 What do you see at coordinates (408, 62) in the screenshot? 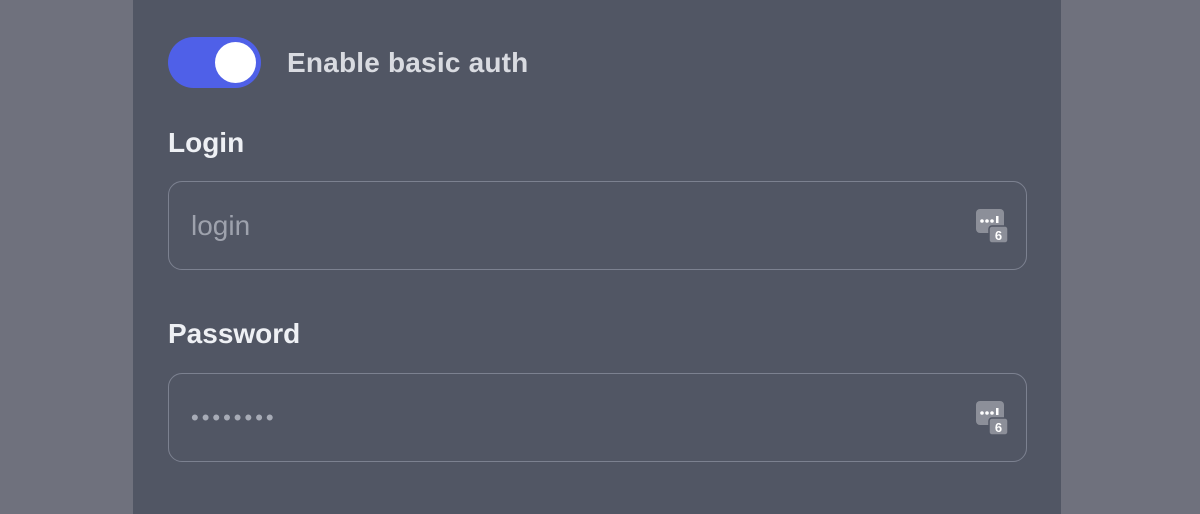
I see `basic-auth-toggle-label: Enable basic auth` at bounding box center [408, 62].